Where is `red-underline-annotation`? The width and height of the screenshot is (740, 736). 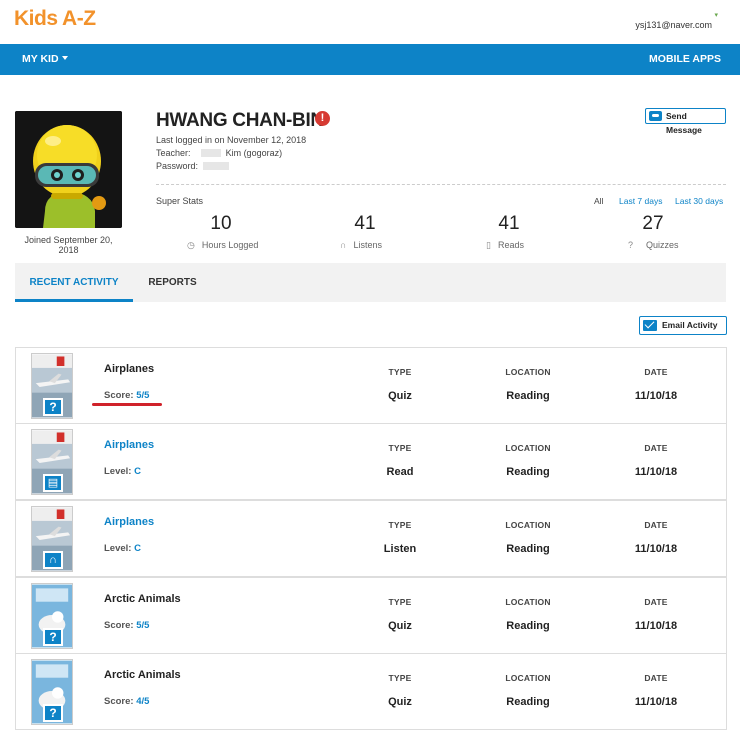
red-underline-annotation is located at coordinates (127, 404).